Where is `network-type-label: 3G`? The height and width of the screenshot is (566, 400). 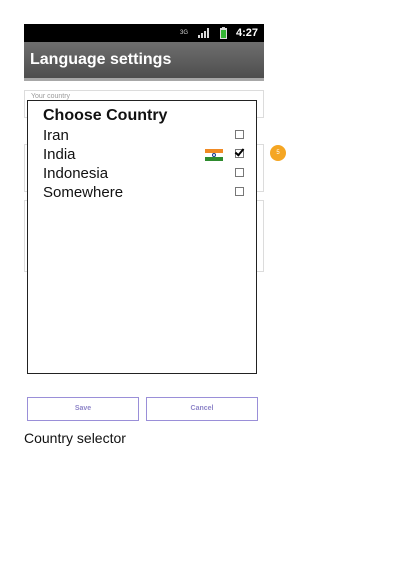
network-type-label: 3G is located at coordinates (184, 33).